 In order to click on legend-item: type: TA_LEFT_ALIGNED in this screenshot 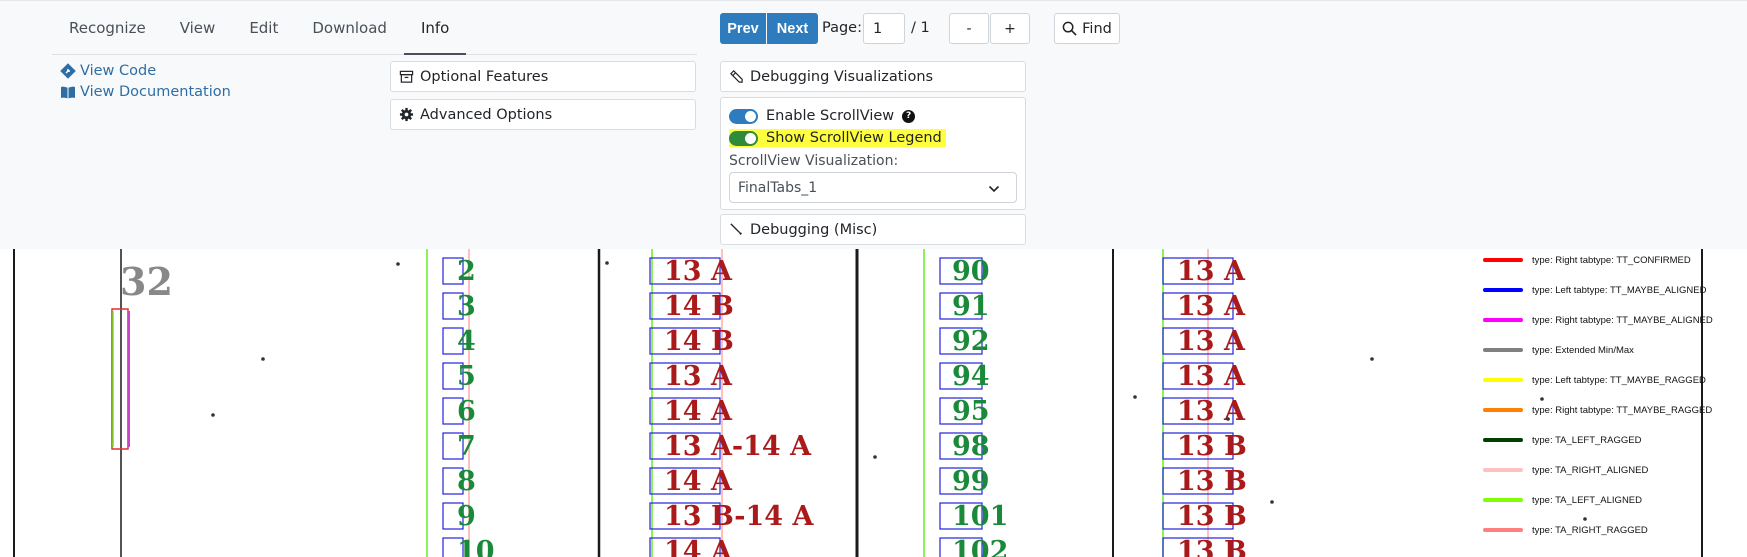, I will do `click(1562, 500)`.